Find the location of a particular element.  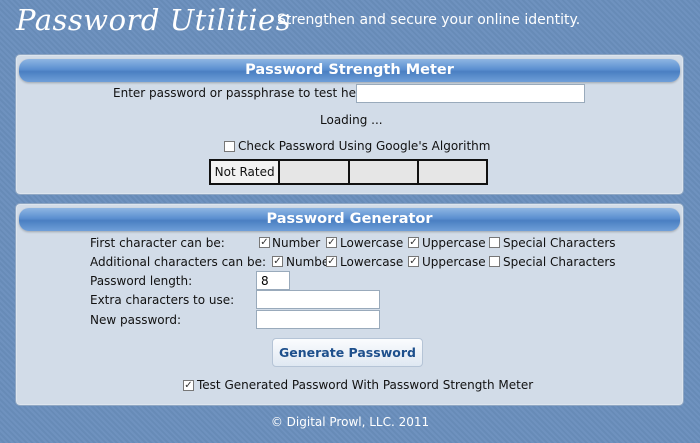

strength-rating-meter: Not Rated is located at coordinates (348, 172).